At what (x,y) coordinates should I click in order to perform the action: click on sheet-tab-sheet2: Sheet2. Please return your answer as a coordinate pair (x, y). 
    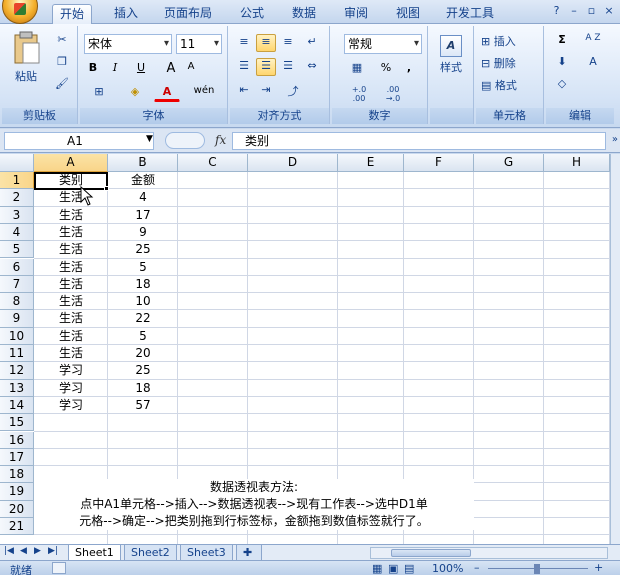
    Looking at the image, I should click on (150, 553).